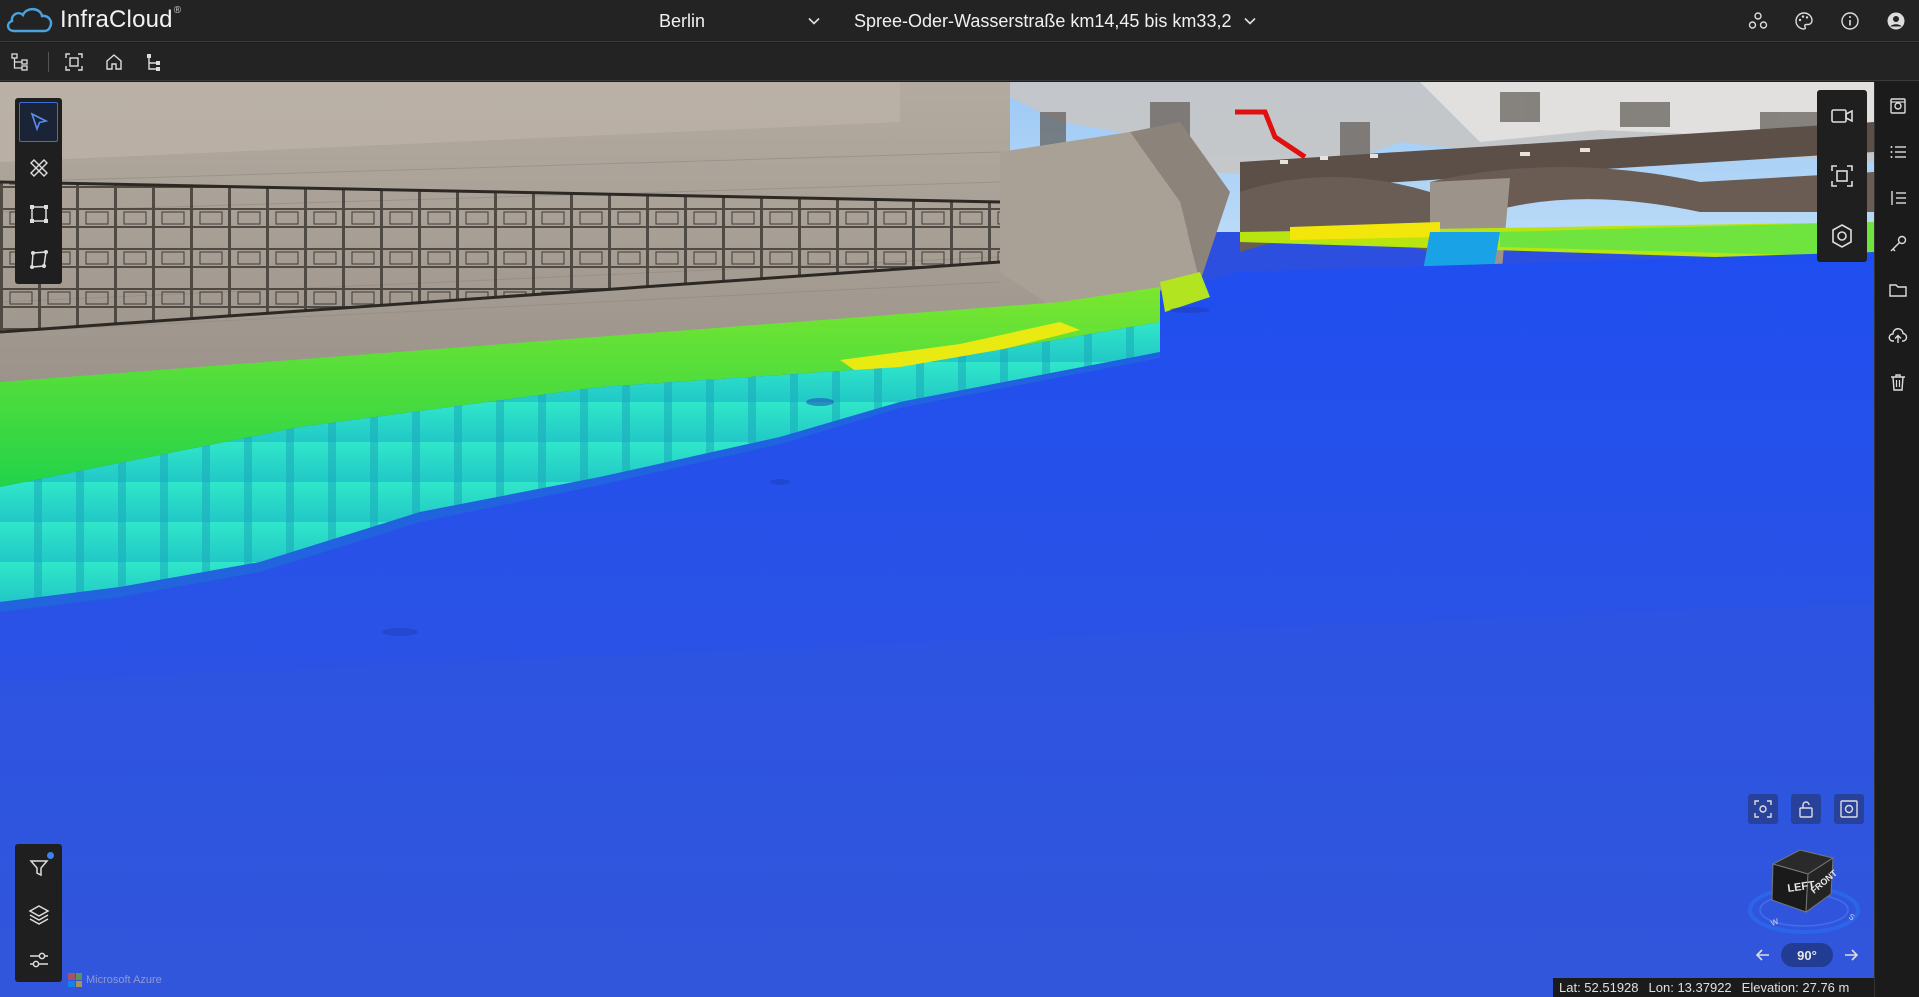 Image resolution: width=1919 pixels, height=997 pixels. Describe the element at coordinates (124, 980) in the screenshot. I see `attribution-text: Microsoft Azure` at that location.